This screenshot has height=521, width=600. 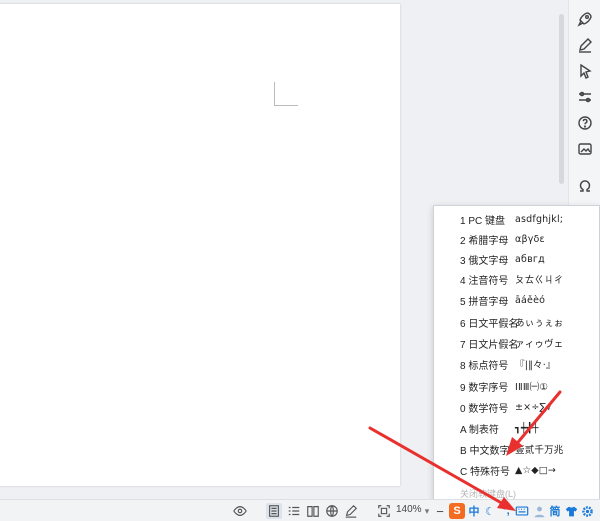 What do you see at coordinates (384, 511) in the screenshot?
I see `fit-screen-icon` at bounding box center [384, 511].